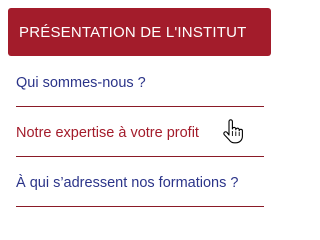 The width and height of the screenshot is (320, 240). Describe the element at coordinates (81, 83) in the screenshot. I see `menu-item-label: Qui sommes-nous ?` at that location.